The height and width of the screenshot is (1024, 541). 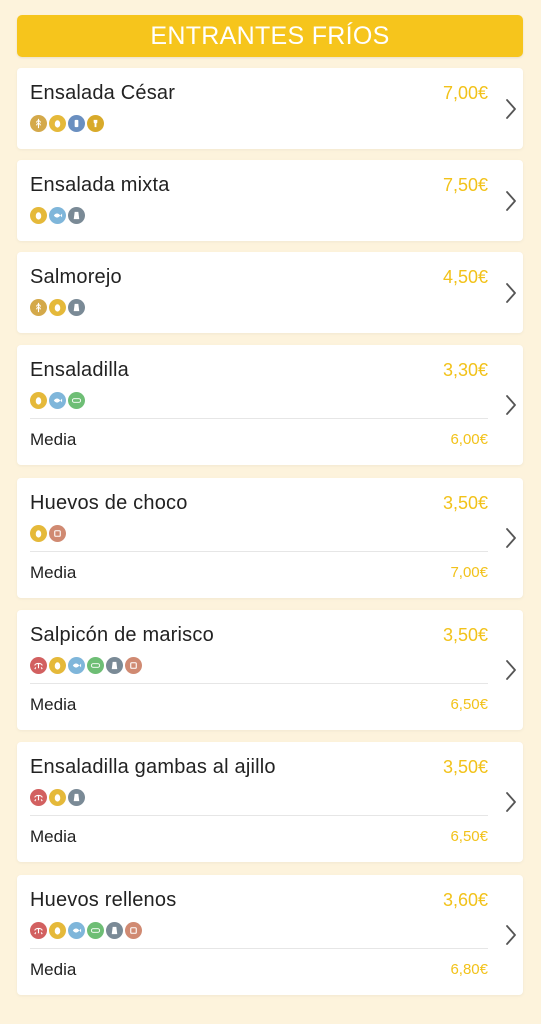 I want to click on menu-item-price: 3,60€, so click(x=465, y=900).